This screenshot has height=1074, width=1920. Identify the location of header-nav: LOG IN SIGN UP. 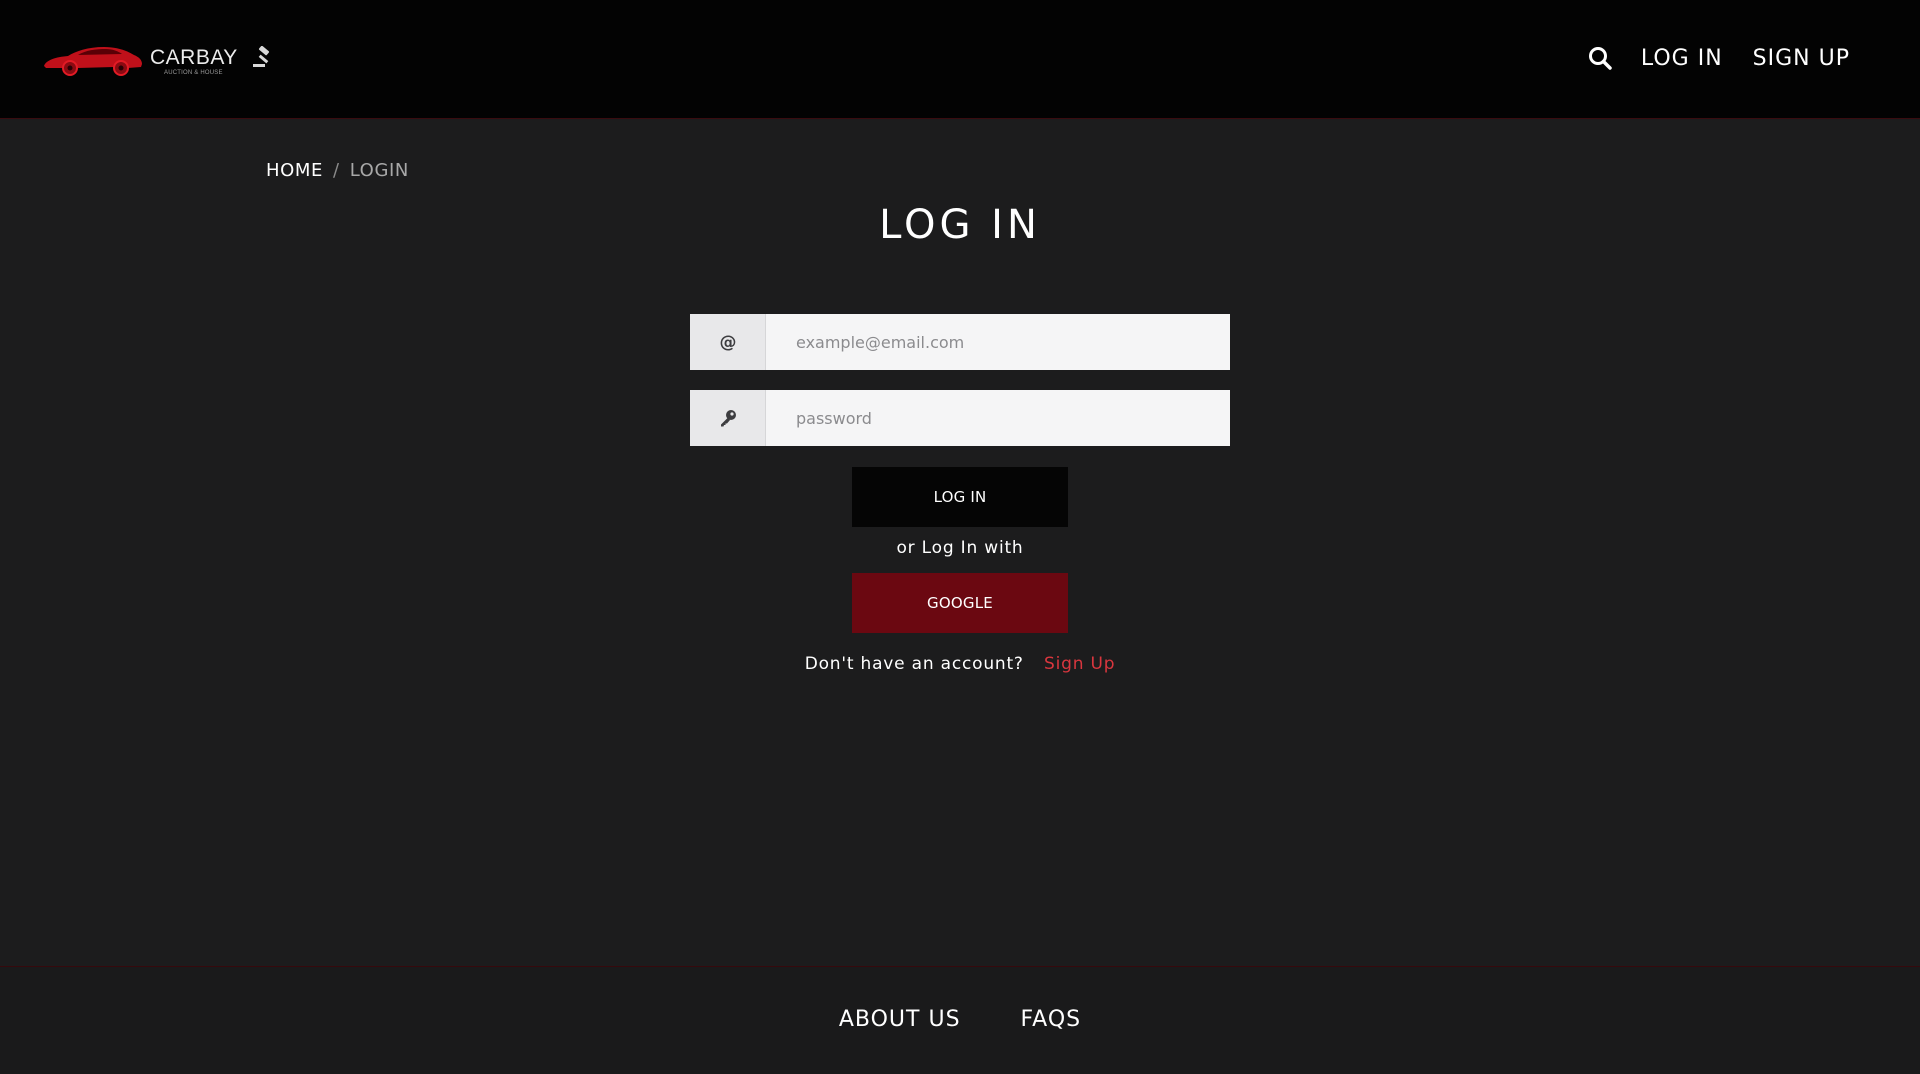
(1718, 58).